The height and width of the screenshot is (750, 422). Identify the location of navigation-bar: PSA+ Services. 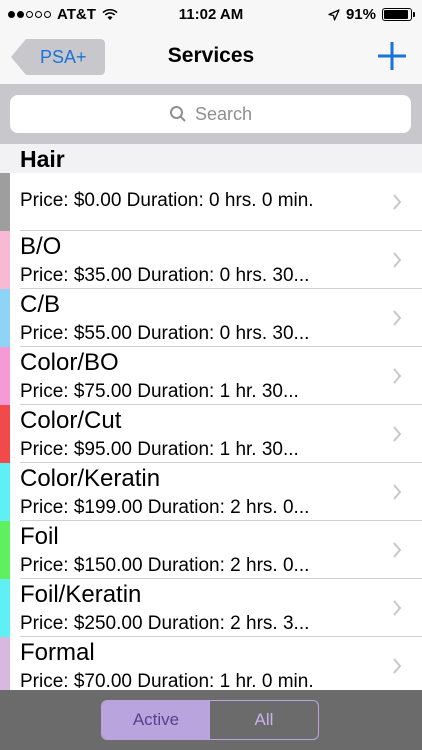
(211, 57).